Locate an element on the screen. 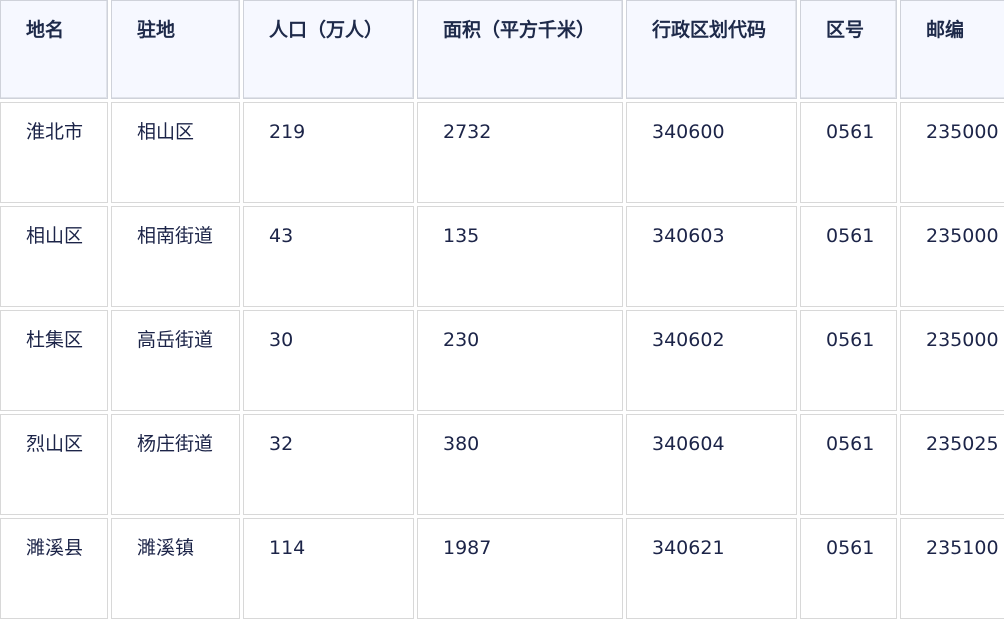 The width and height of the screenshot is (1004, 622). cell-seat: 相山区 is located at coordinates (175, 152).